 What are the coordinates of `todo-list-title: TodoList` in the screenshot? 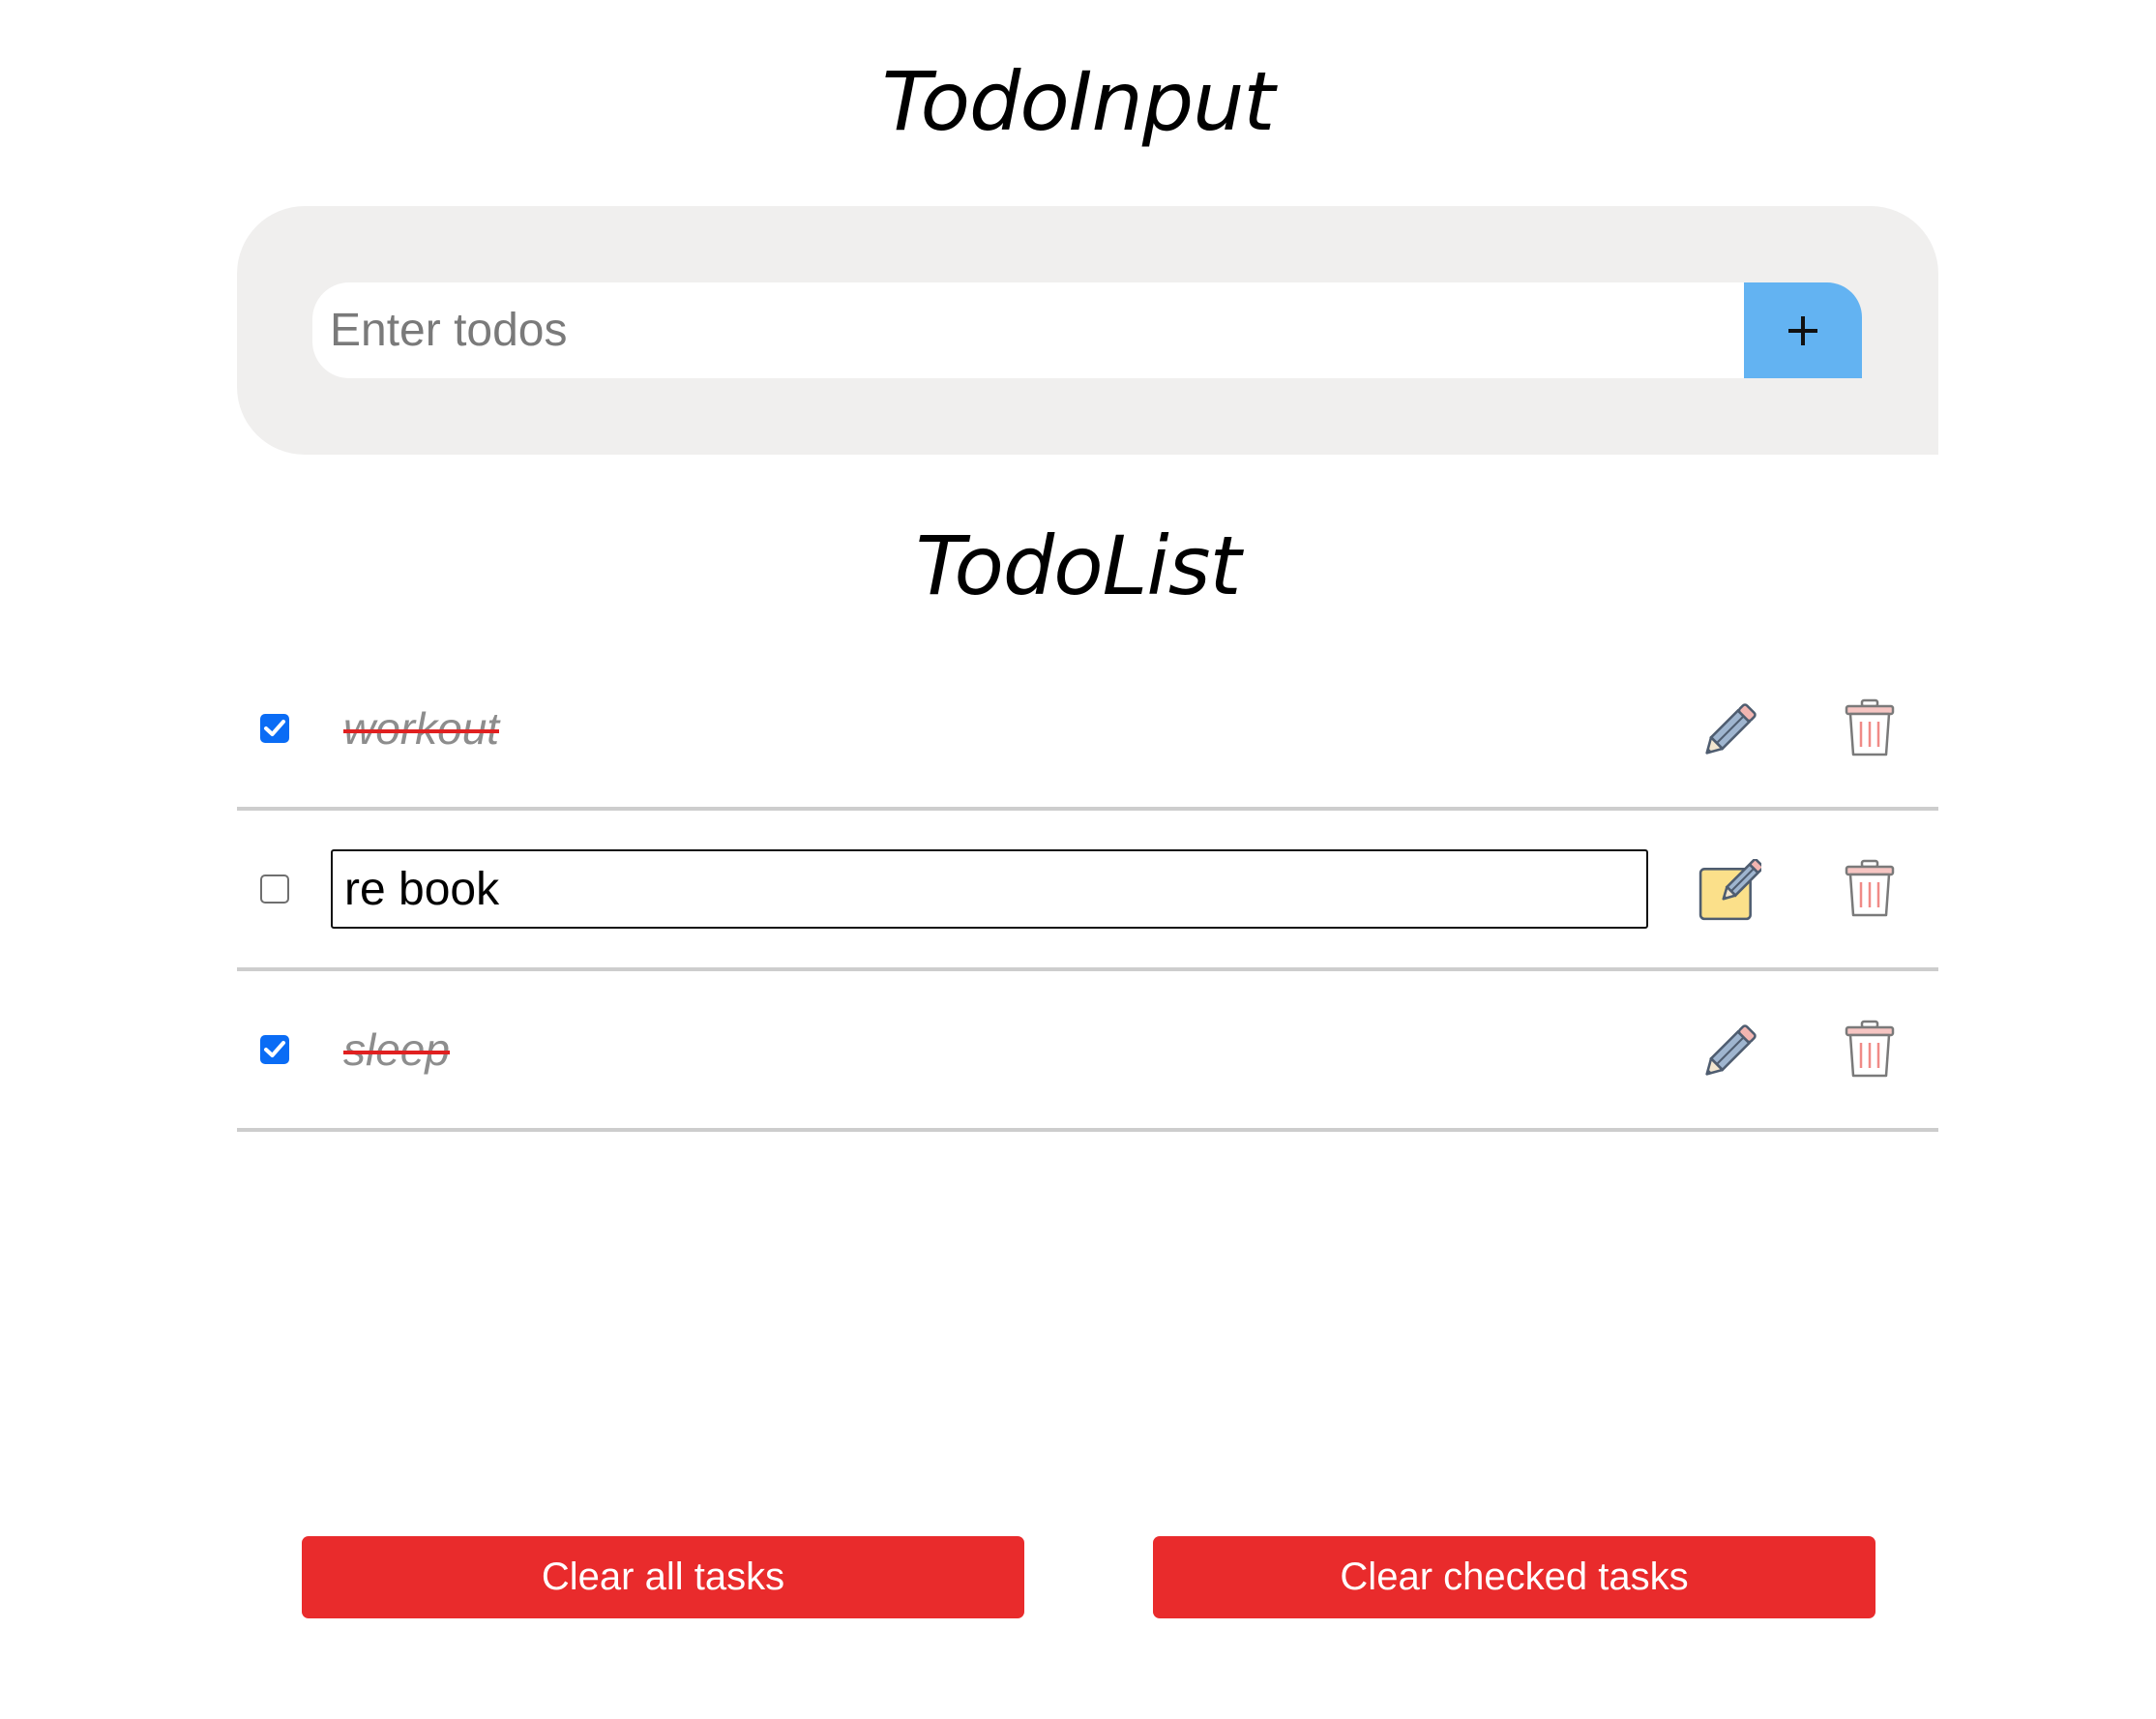 It's located at (1078, 566).